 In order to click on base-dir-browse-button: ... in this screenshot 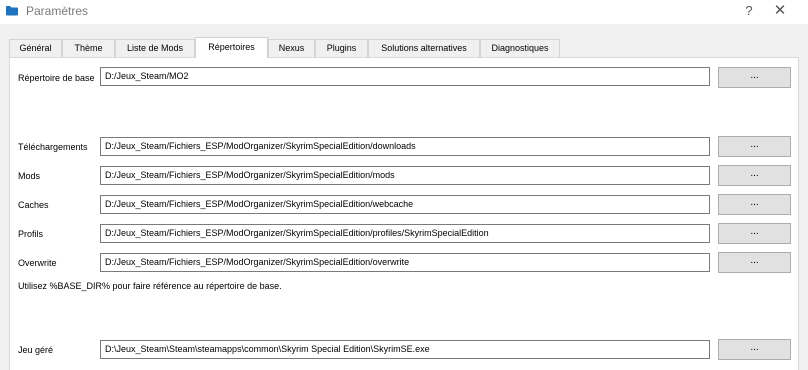, I will do `click(754, 77)`.